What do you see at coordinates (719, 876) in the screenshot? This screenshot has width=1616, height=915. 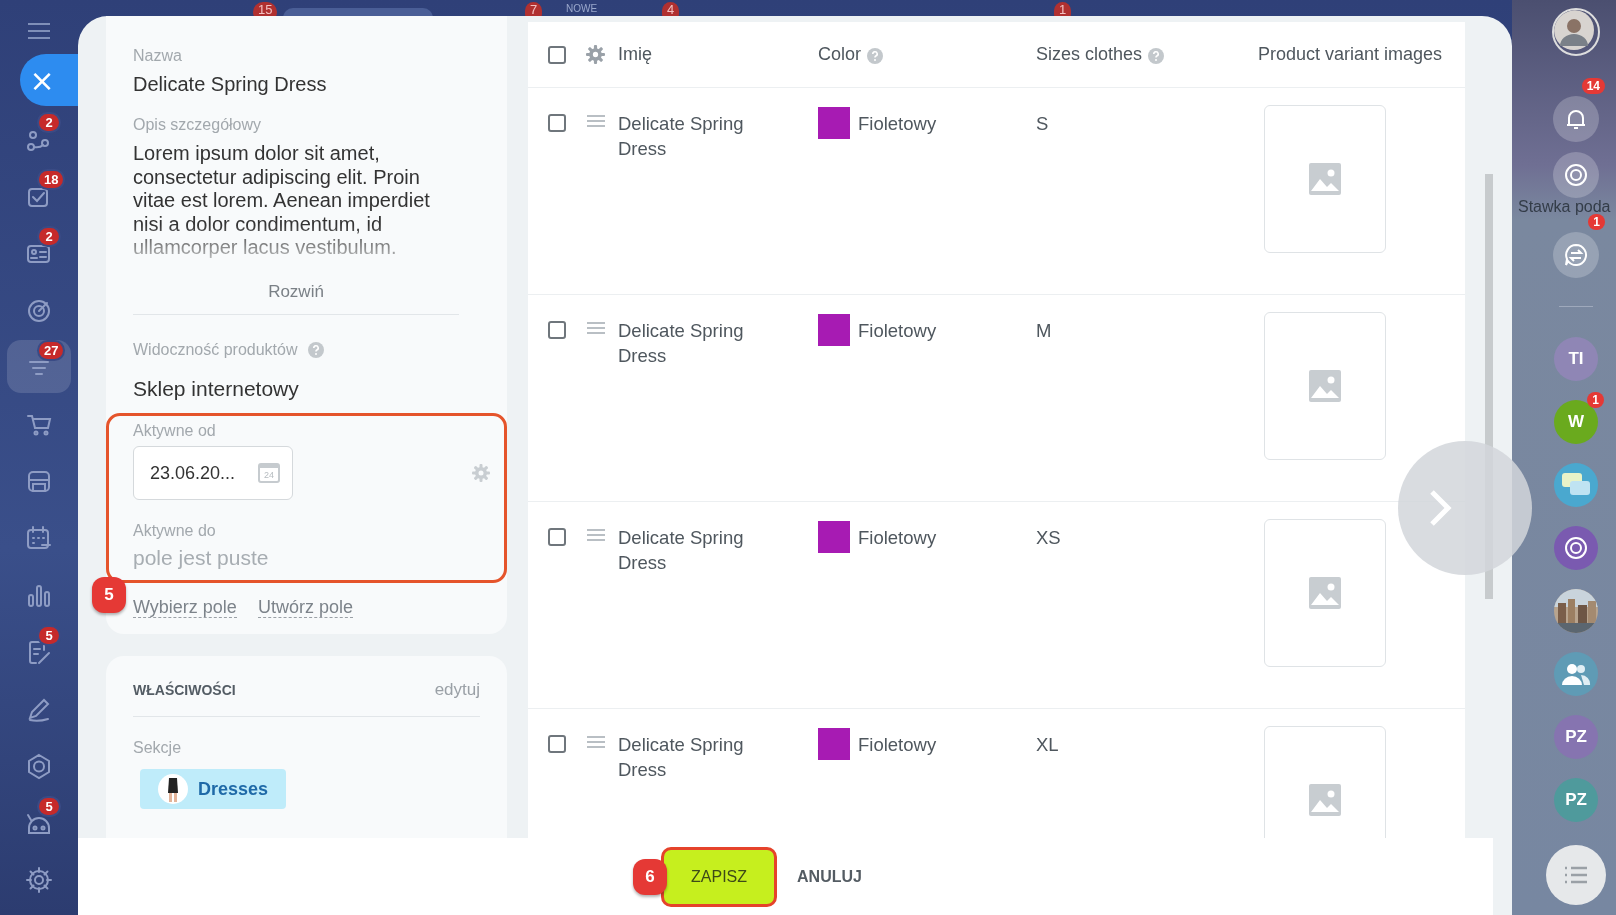 I see `save-button: ZAPISZ` at bounding box center [719, 876].